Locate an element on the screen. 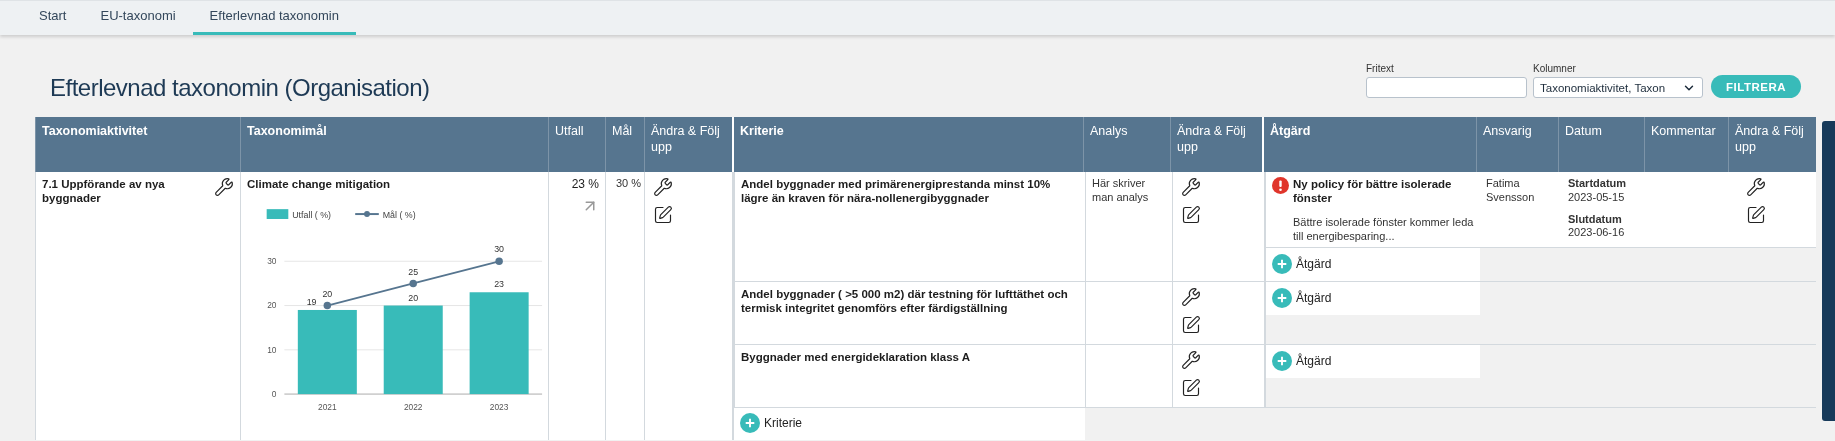 The width and height of the screenshot is (1835, 441). legend-line is located at coordinates (367, 214).